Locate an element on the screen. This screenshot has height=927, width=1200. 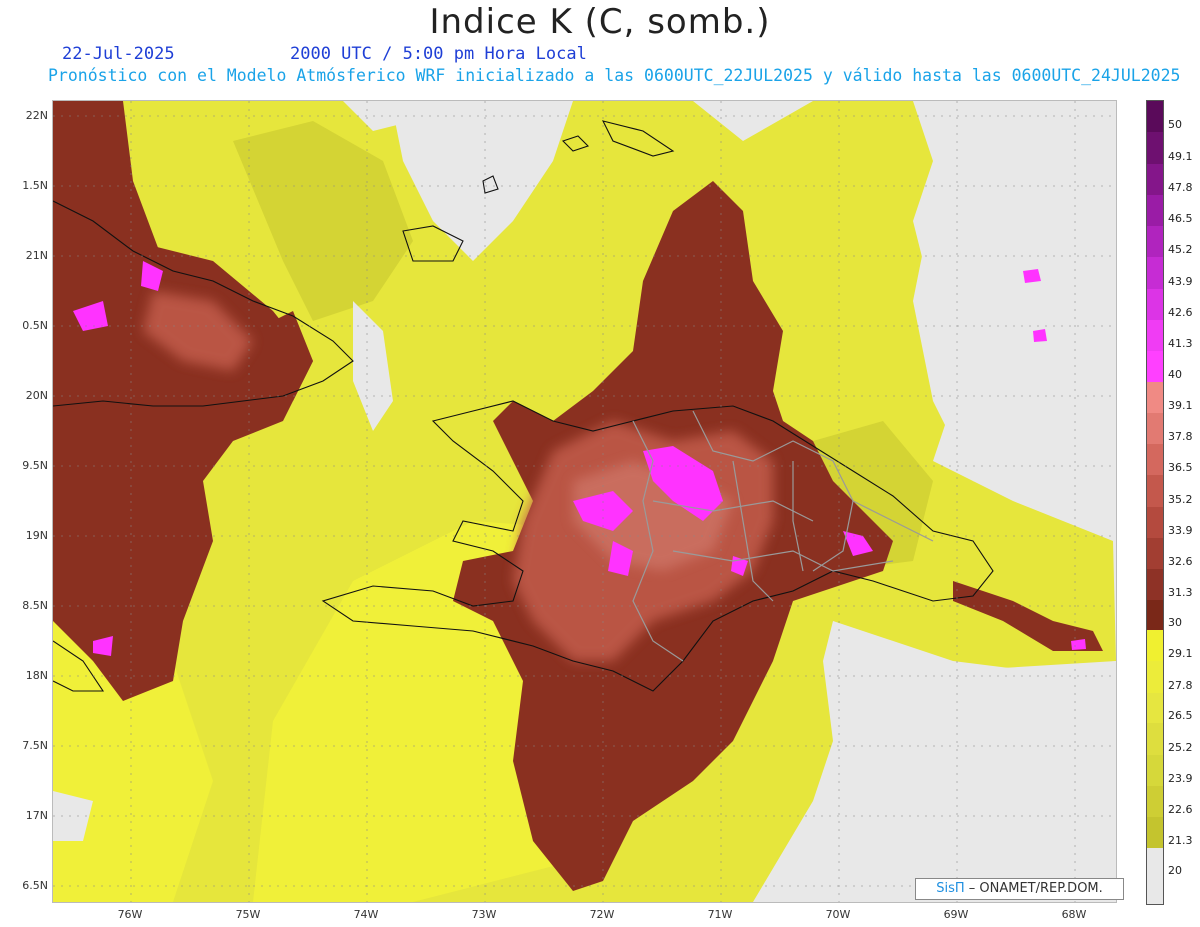
colorbar-label: 35.2 is located at coordinates (1180, 499).